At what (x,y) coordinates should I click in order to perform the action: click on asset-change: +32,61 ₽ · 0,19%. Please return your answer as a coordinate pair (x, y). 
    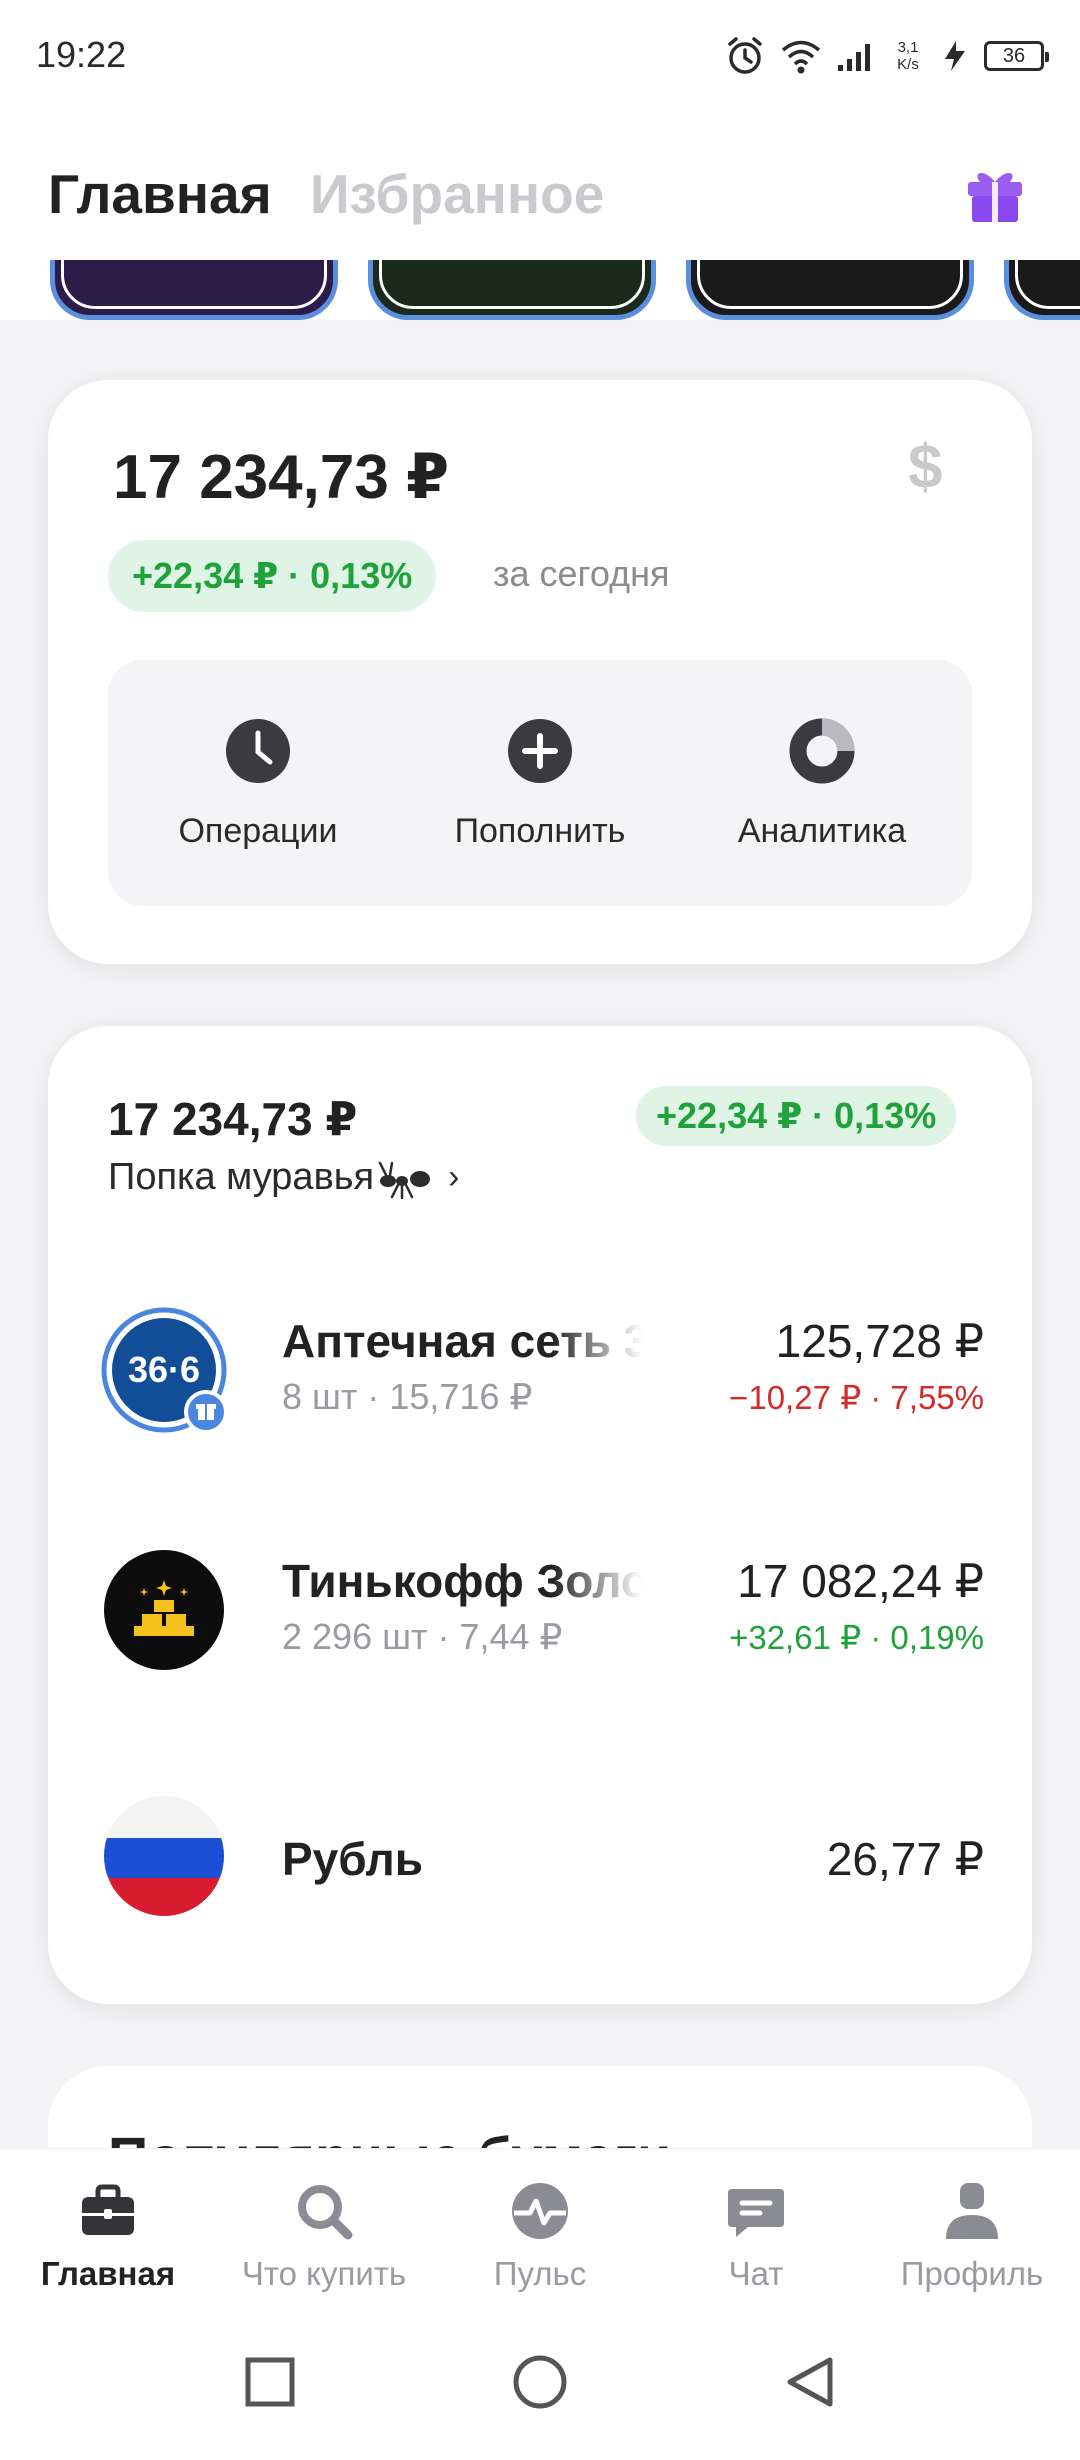
    Looking at the image, I should click on (856, 1637).